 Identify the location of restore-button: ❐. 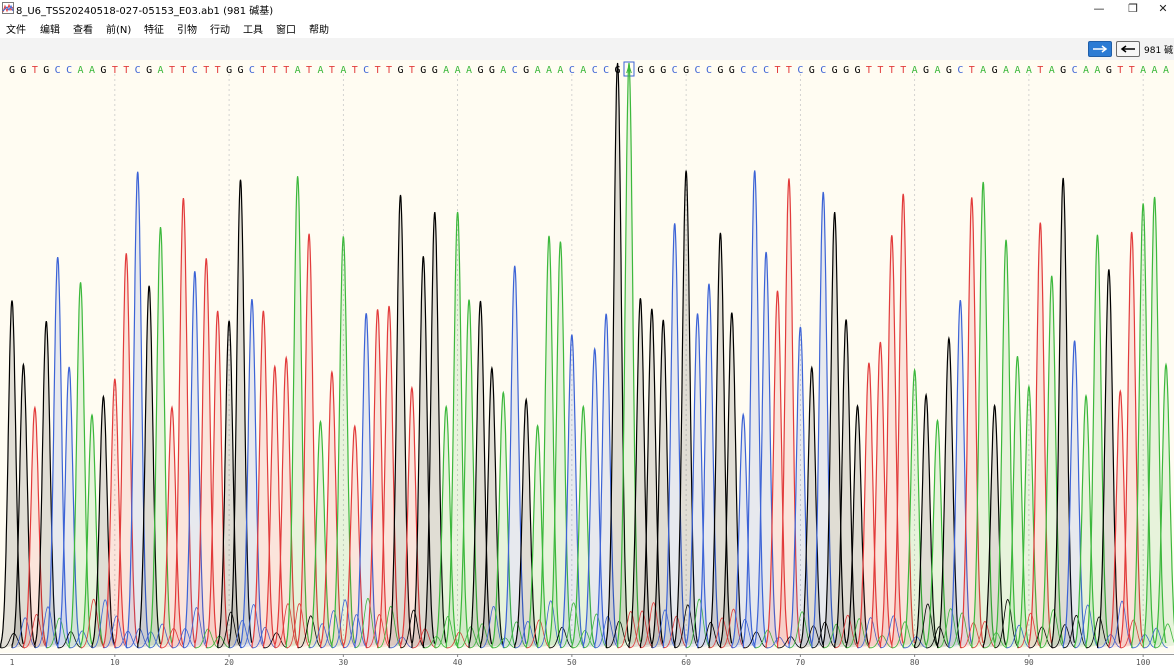
(1133, 9).